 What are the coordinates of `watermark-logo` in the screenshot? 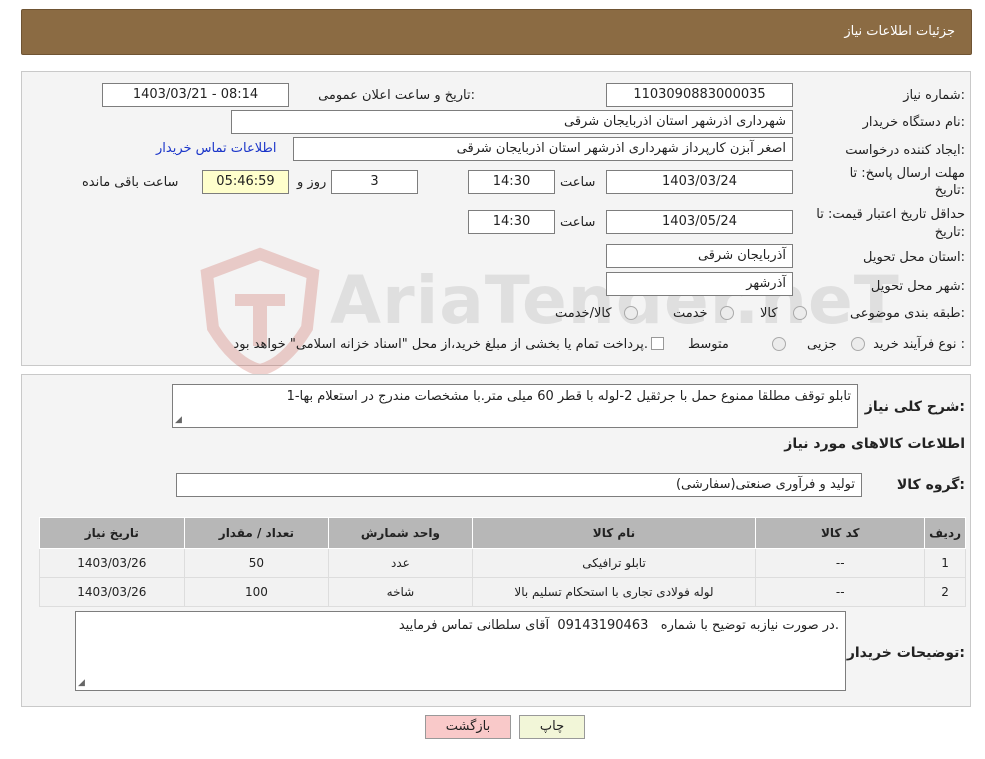 It's located at (260, 311).